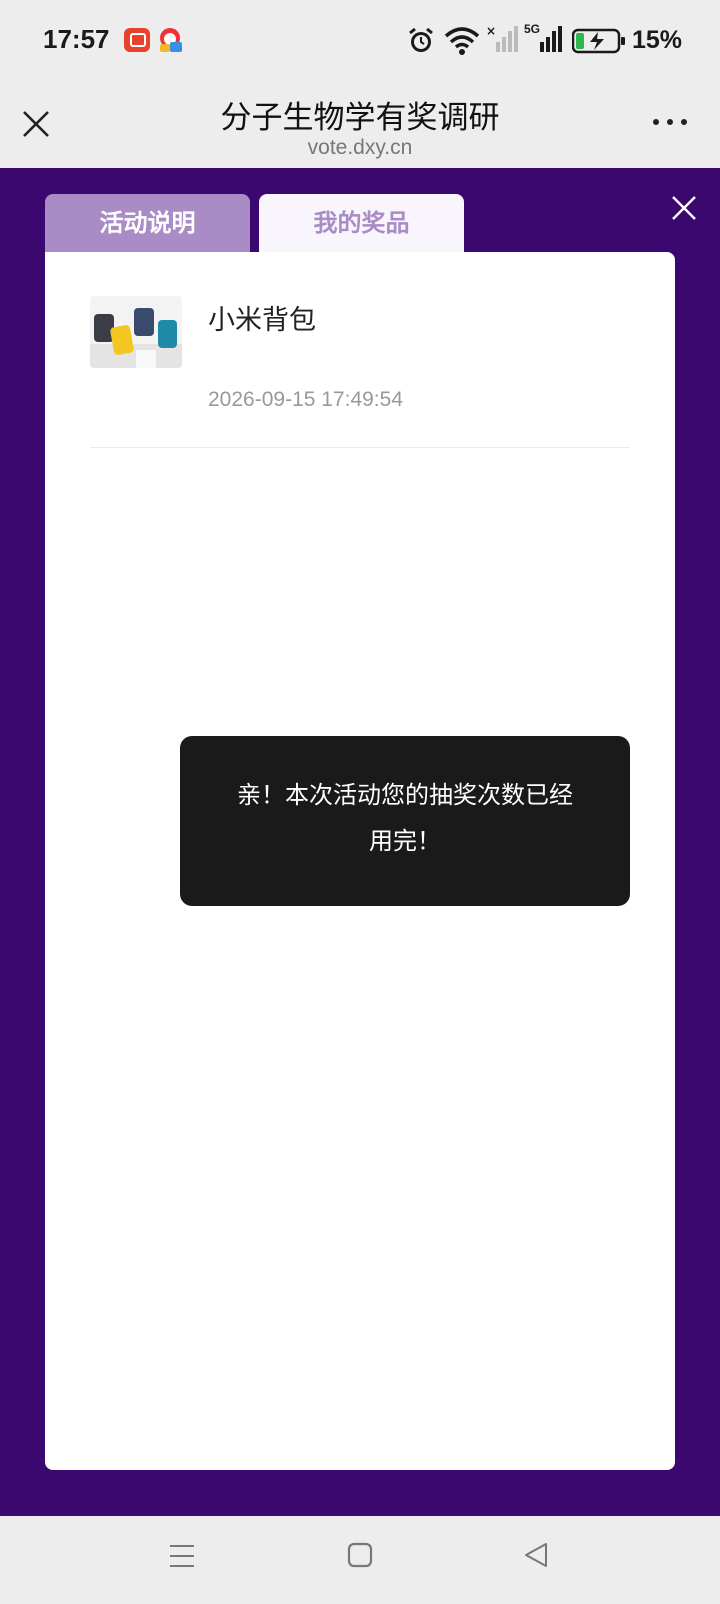 The width and height of the screenshot is (720, 1604). Describe the element at coordinates (657, 40) in the screenshot. I see `battery-percent: 15%` at that location.